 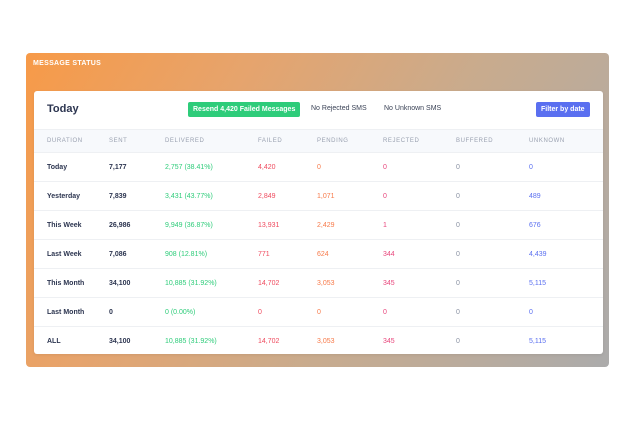 I want to click on header-pending: PENDING, so click(x=350, y=141).